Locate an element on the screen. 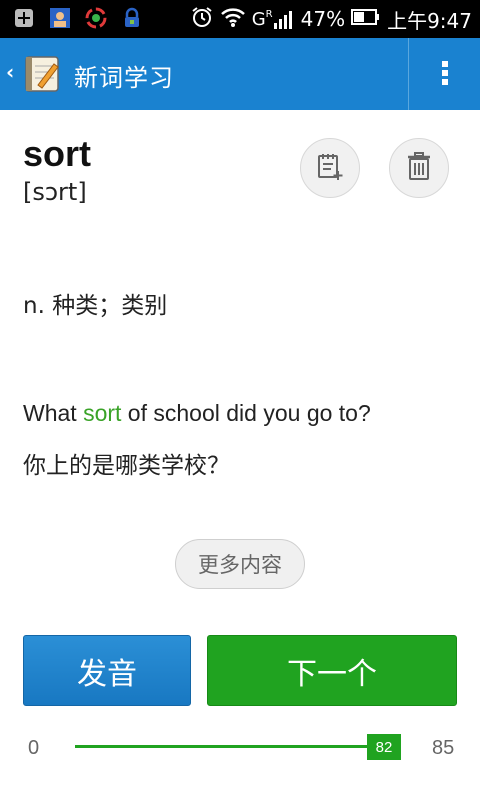 The height and width of the screenshot is (800, 480). example-text-after: of school did you go to? is located at coordinates (246, 413).